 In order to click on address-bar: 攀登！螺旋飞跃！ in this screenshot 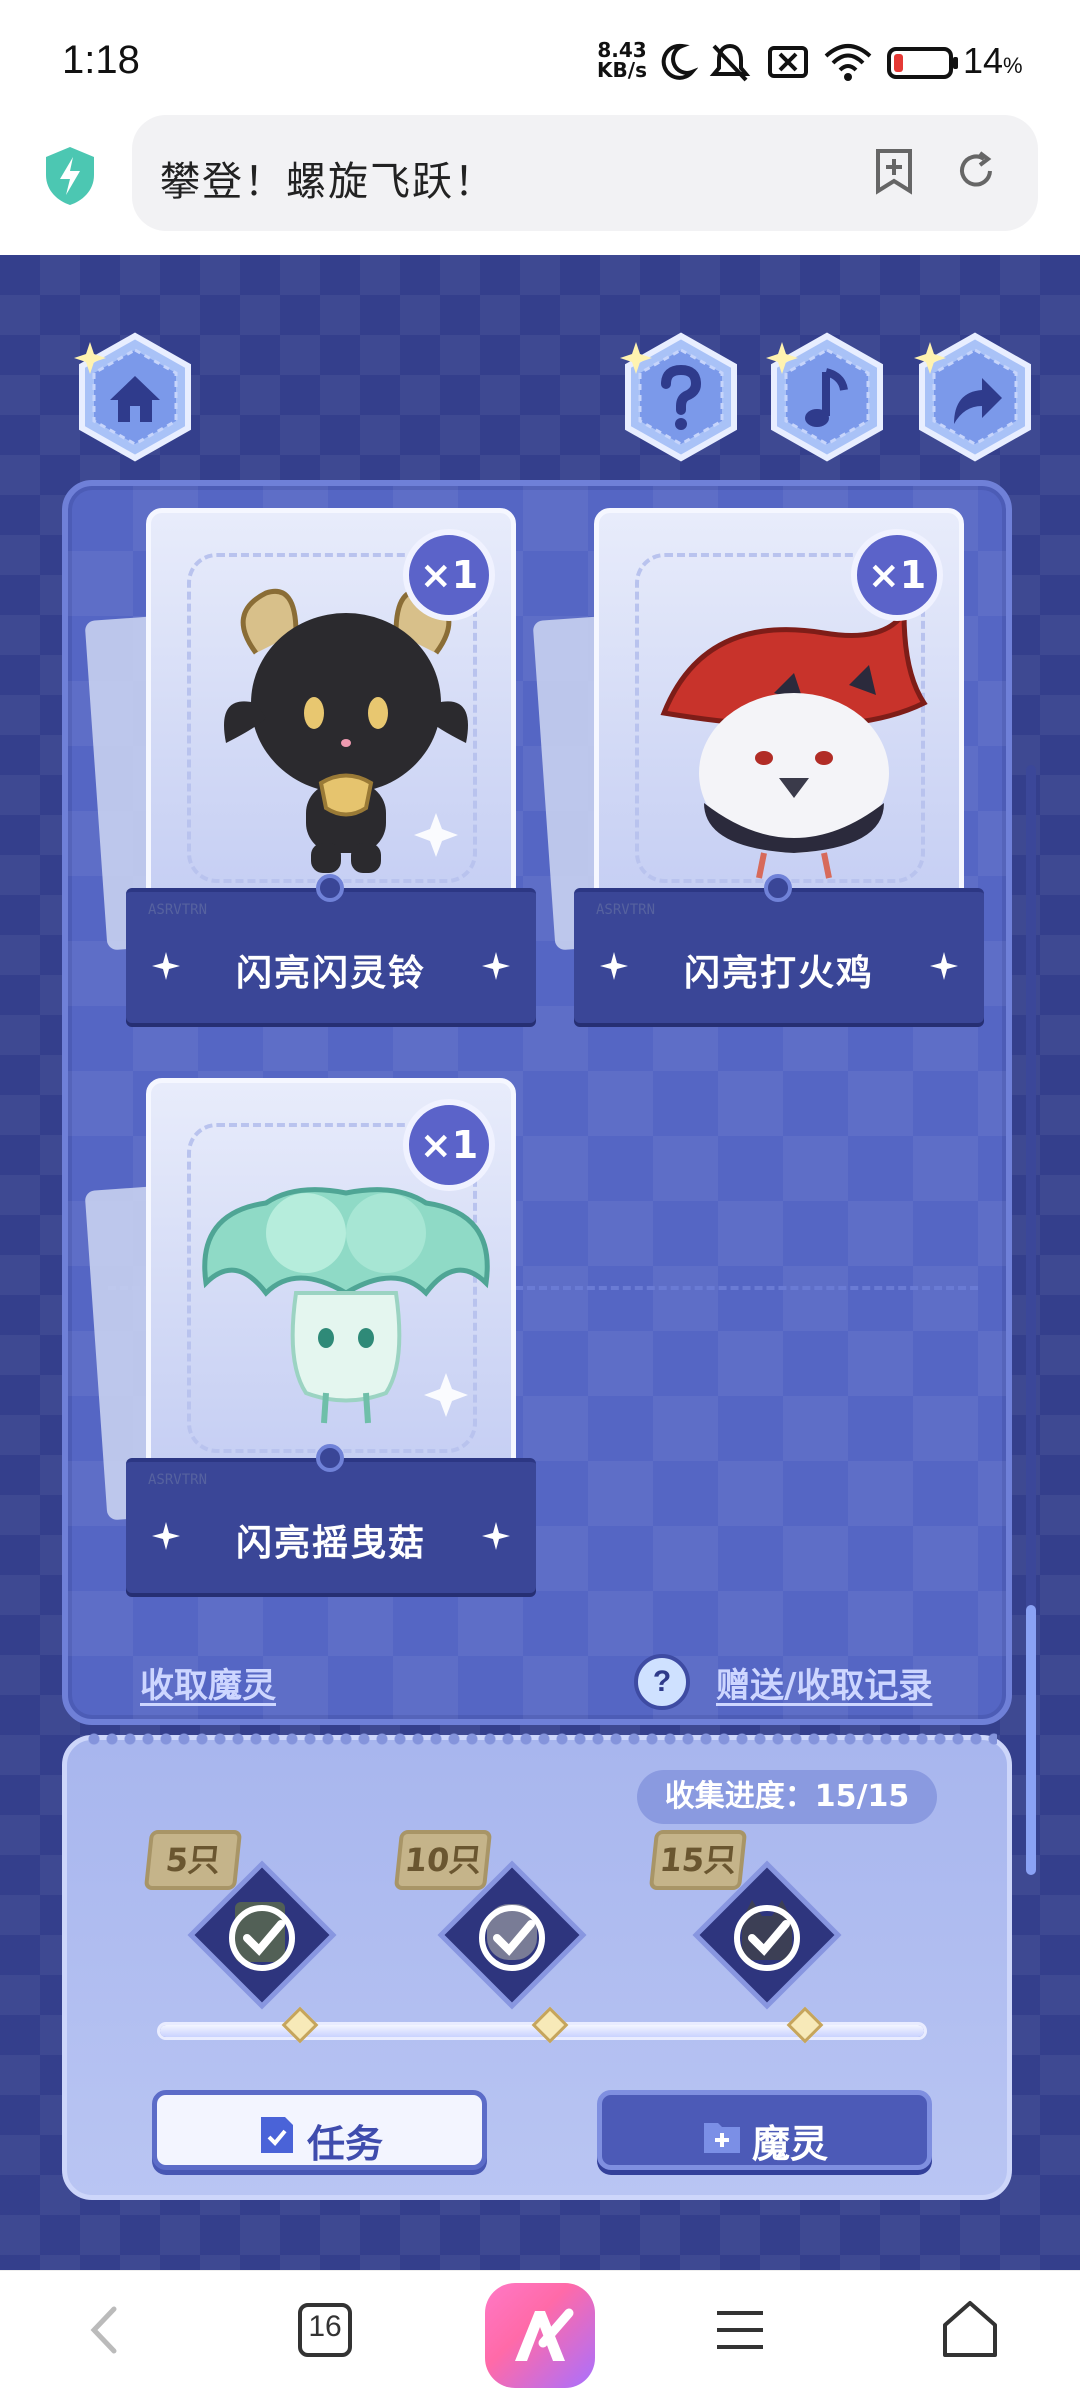, I will do `click(585, 173)`.